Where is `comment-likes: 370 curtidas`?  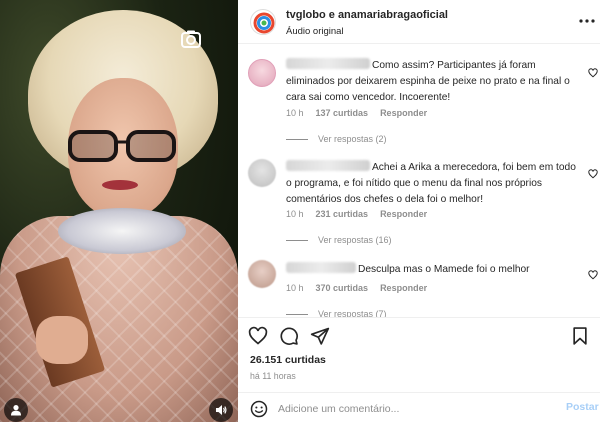 comment-likes: 370 curtidas is located at coordinates (342, 288).